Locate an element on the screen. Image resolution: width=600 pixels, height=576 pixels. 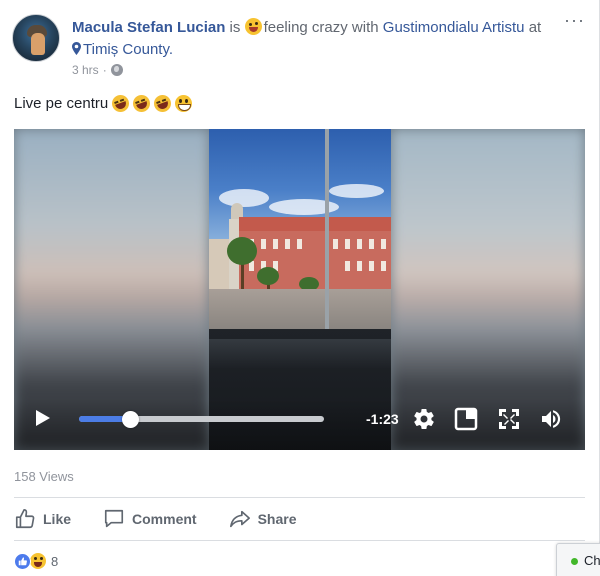
post-message: Live pe centru is located at coordinates (103, 103).